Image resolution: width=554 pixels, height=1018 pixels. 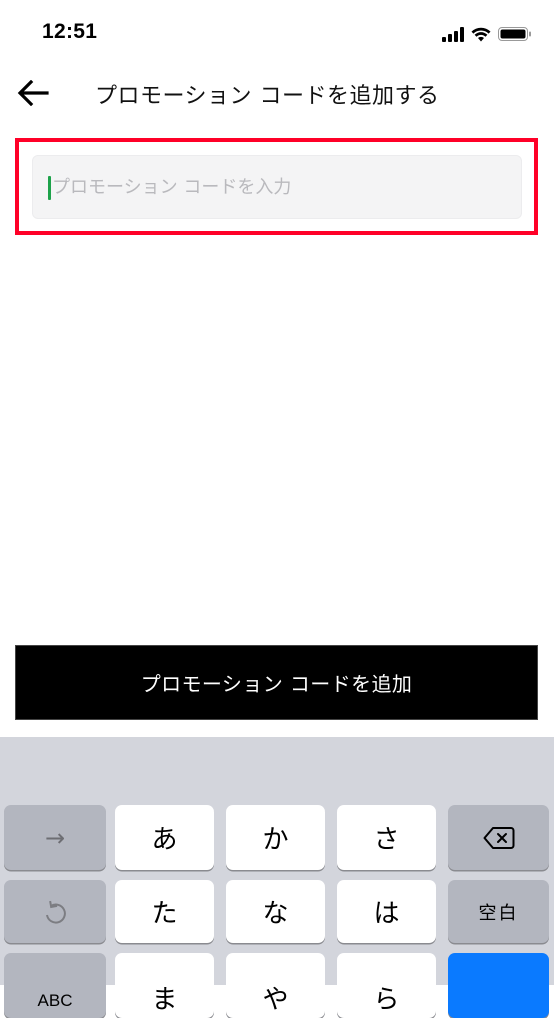 I want to click on key-return, so click(x=498, y=985).